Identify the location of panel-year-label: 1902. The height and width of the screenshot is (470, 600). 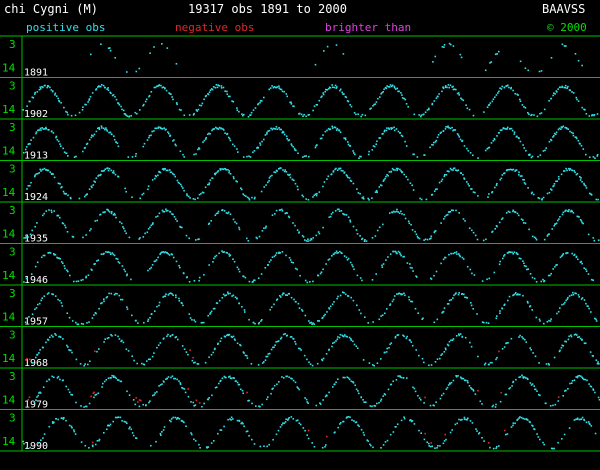
(36, 114).